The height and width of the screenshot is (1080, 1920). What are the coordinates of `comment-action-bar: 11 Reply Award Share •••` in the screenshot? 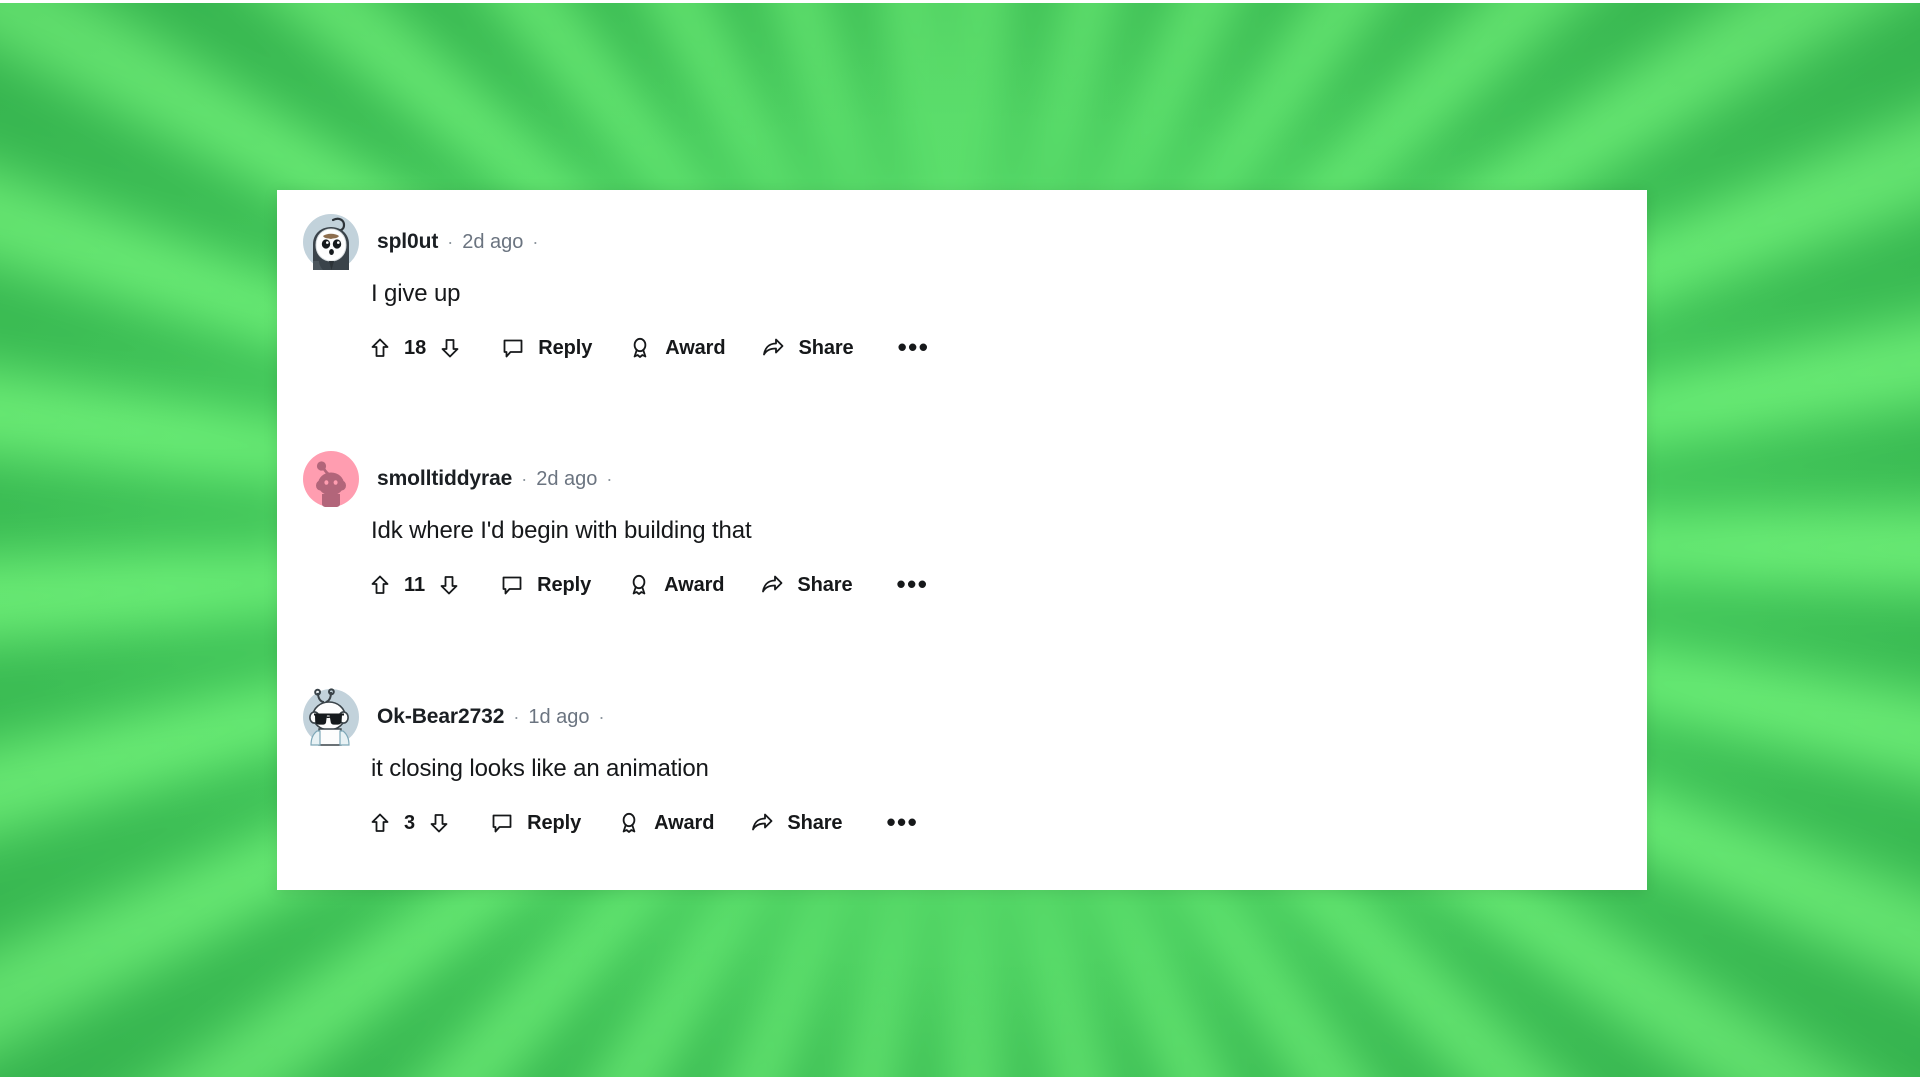 It's located at (646, 585).